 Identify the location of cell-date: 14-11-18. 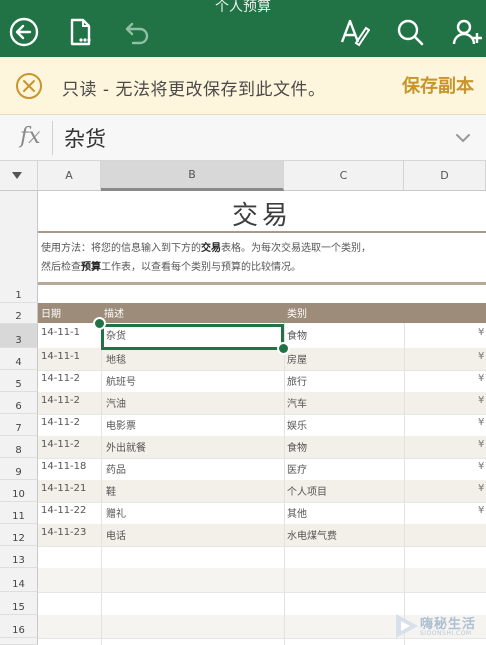
(63, 466).